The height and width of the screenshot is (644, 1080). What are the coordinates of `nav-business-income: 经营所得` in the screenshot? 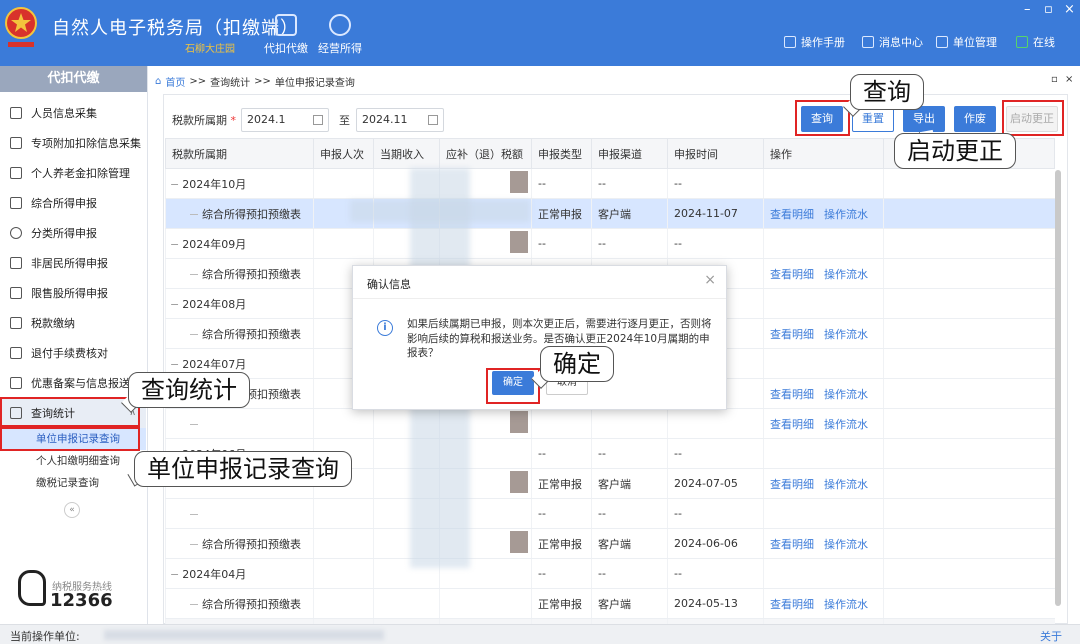 It's located at (340, 35).